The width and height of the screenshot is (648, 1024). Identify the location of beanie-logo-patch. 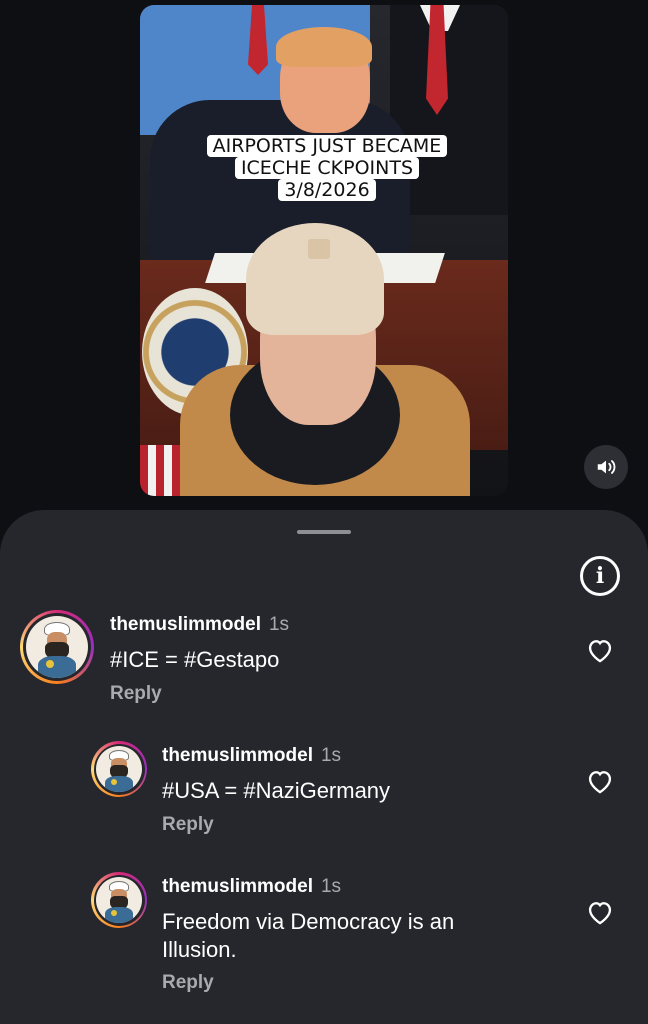
(319, 249).